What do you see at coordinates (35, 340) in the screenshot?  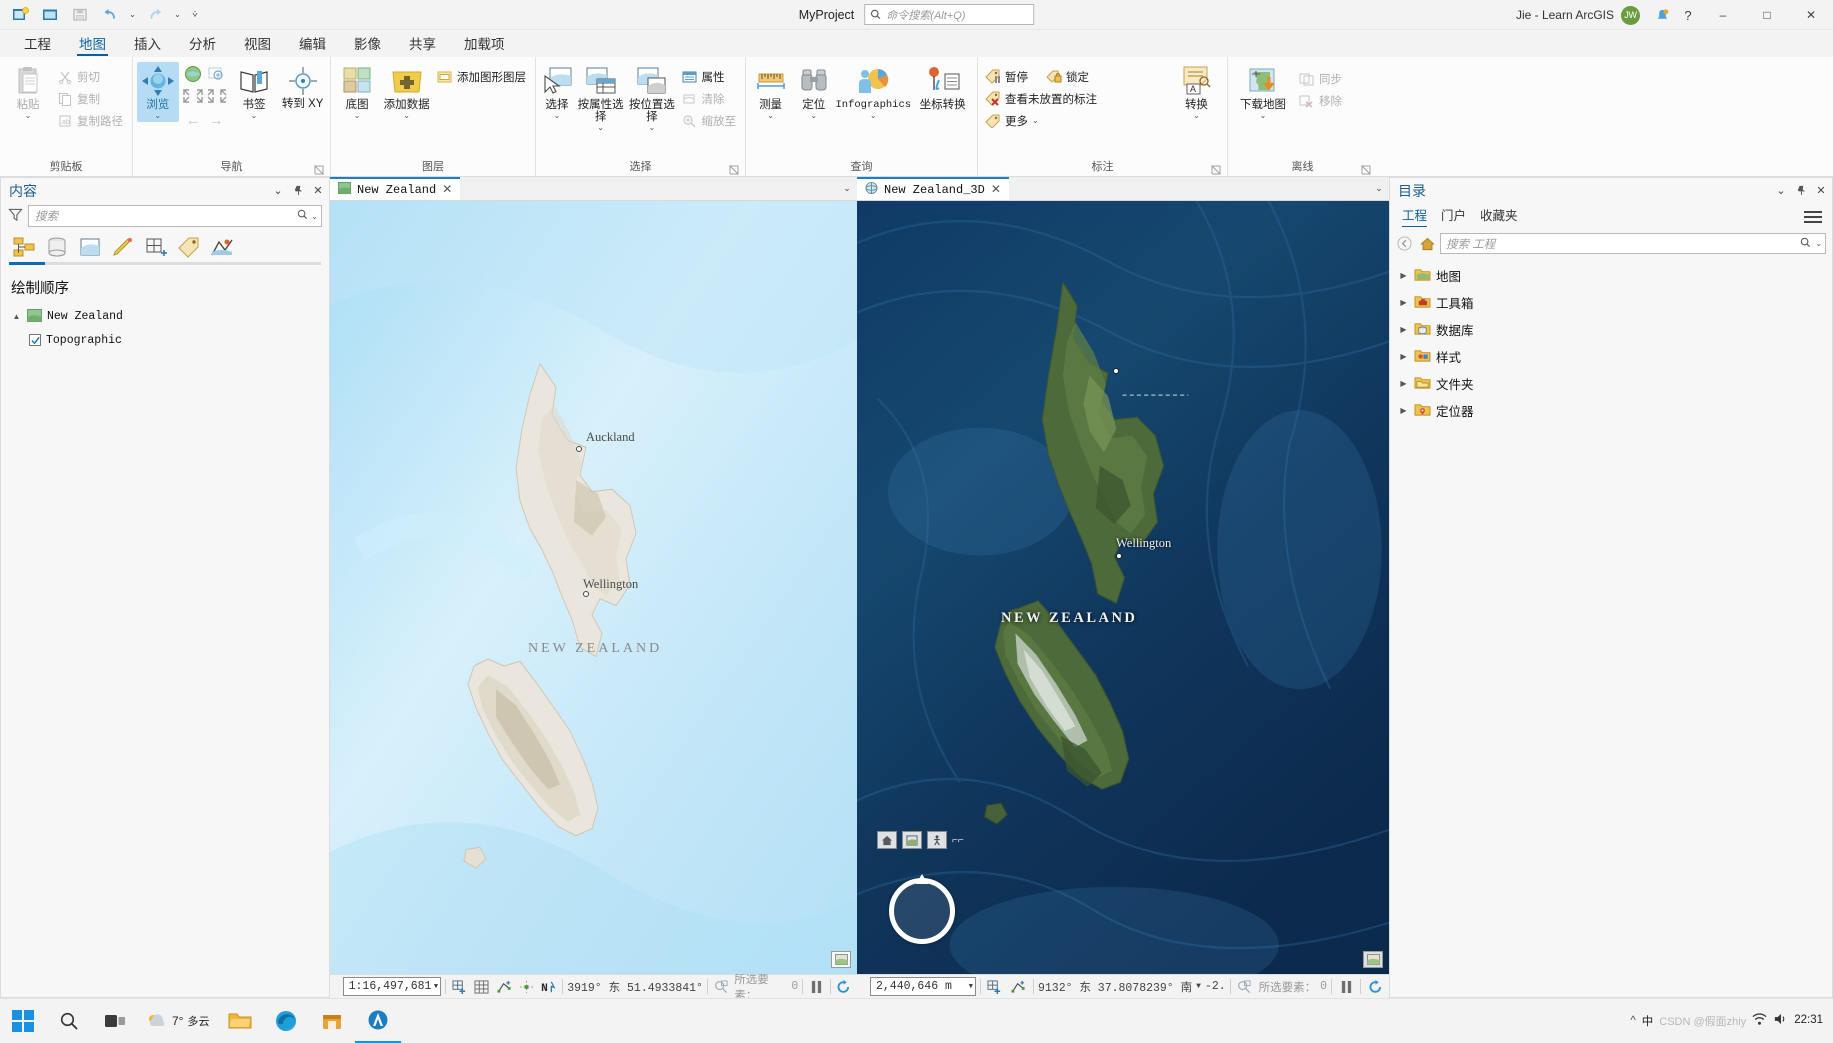 I see `layer-visibility-checkbox` at bounding box center [35, 340].